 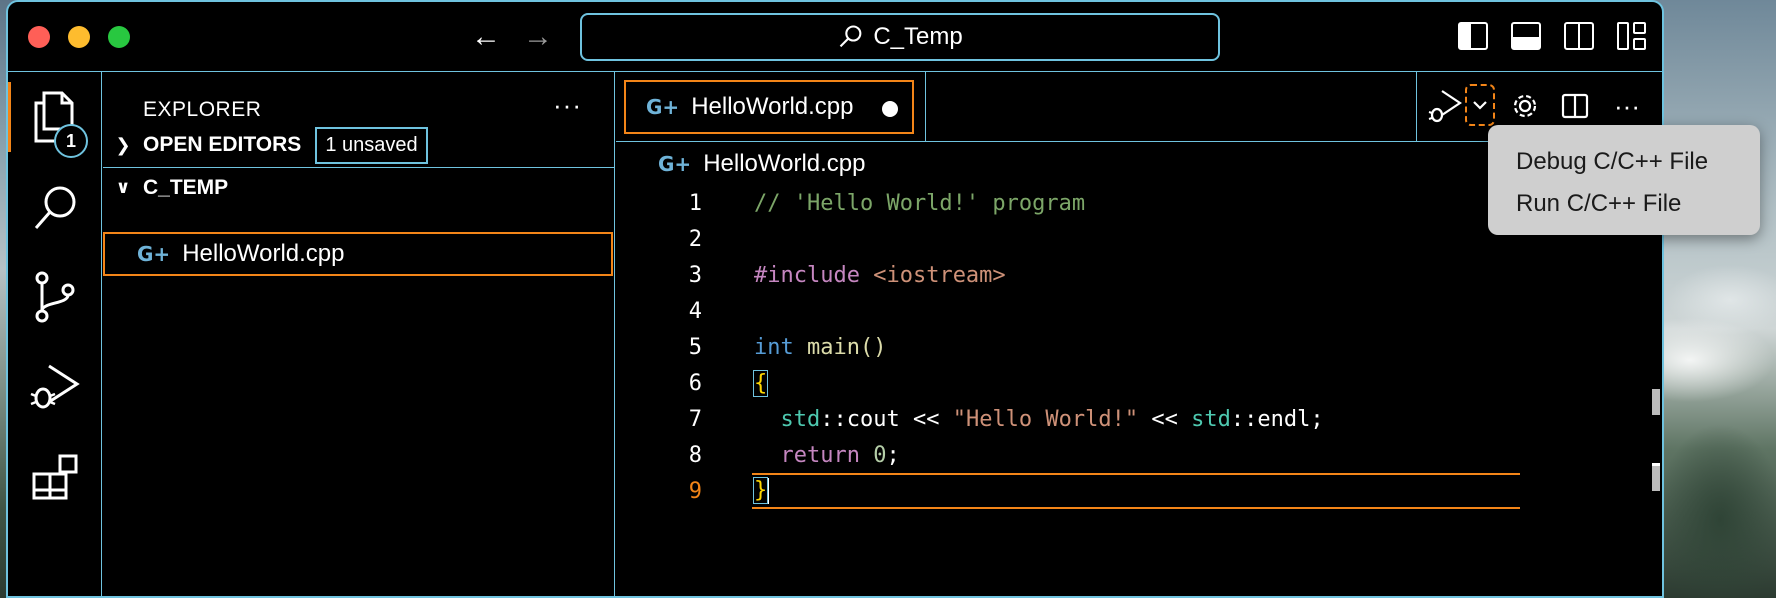 I want to click on close-window-button, so click(x=39, y=37).